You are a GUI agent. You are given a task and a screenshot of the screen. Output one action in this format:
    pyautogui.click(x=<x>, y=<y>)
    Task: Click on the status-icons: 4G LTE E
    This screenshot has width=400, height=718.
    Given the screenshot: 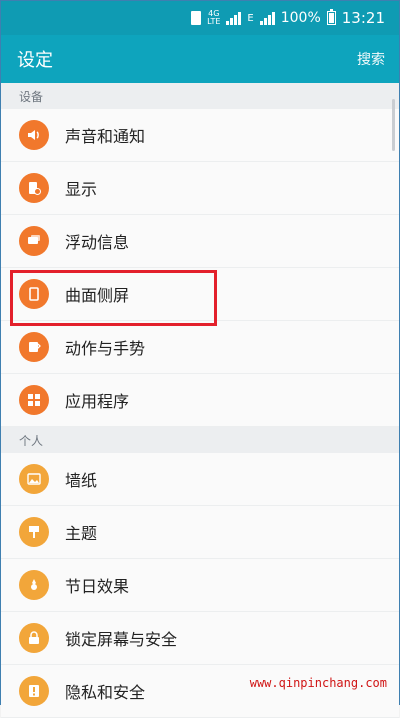 What is the action you would take?
    pyautogui.click(x=233, y=18)
    